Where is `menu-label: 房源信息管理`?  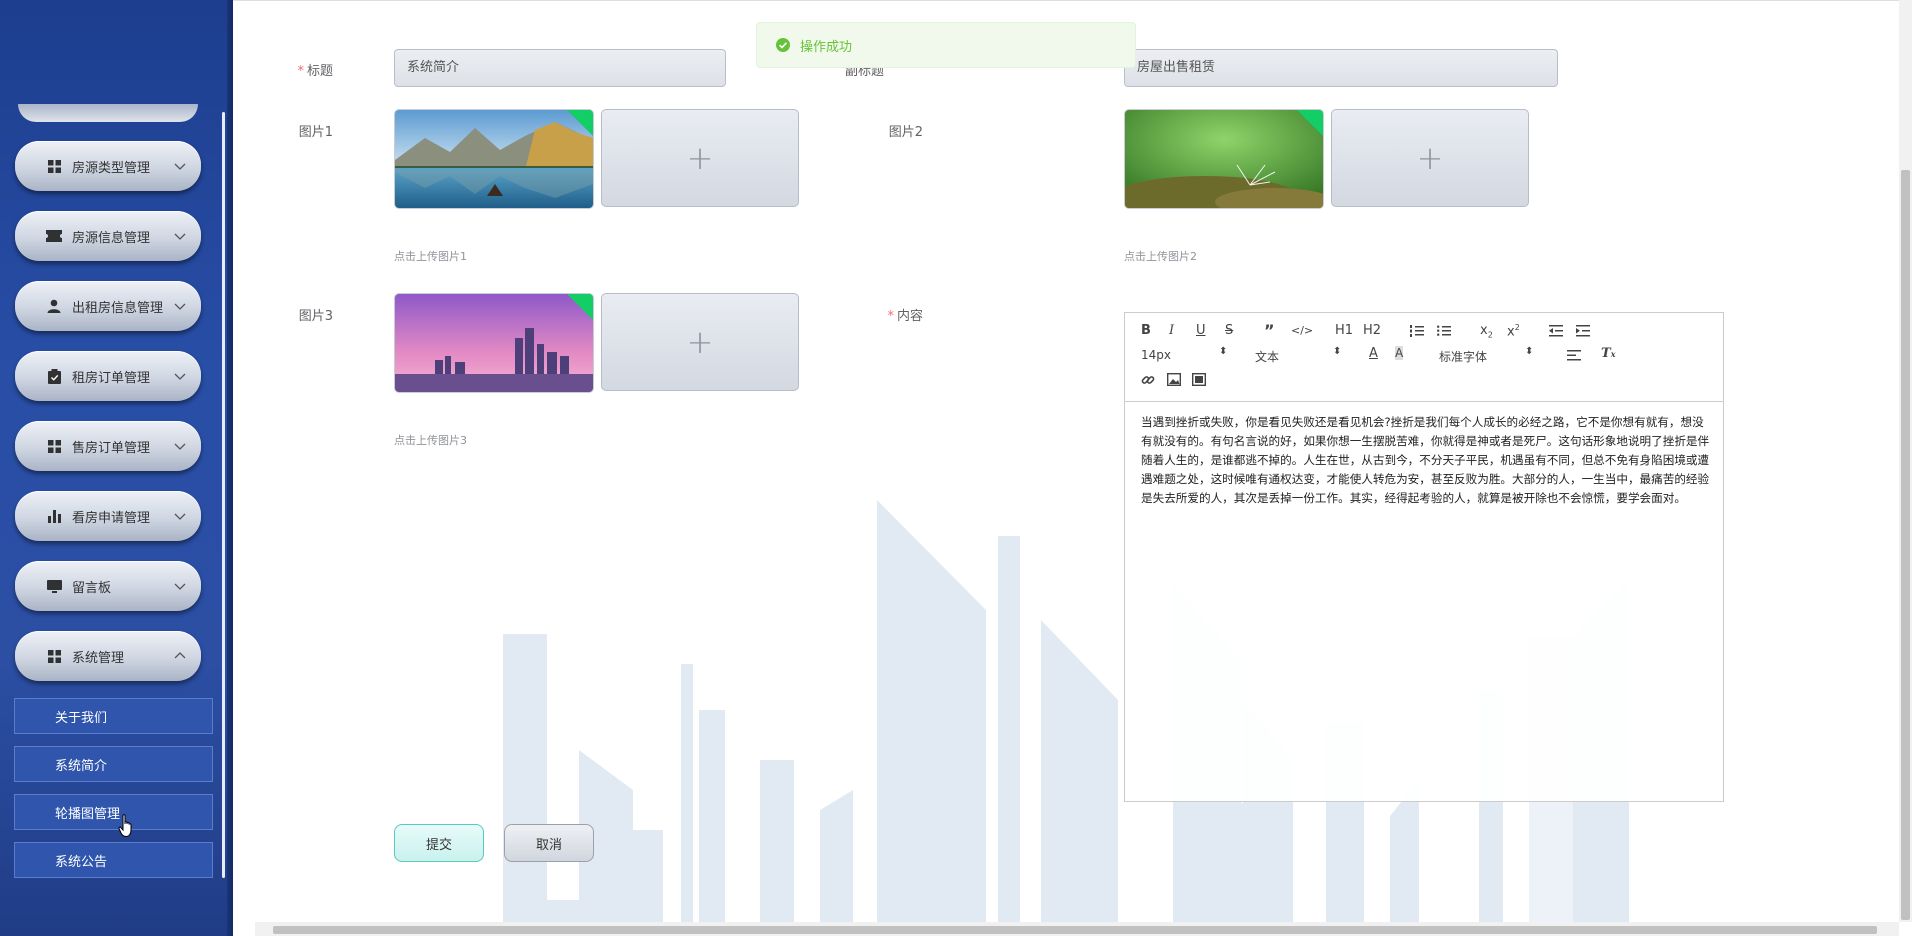
menu-label: 房源信息管理 is located at coordinates (111, 238).